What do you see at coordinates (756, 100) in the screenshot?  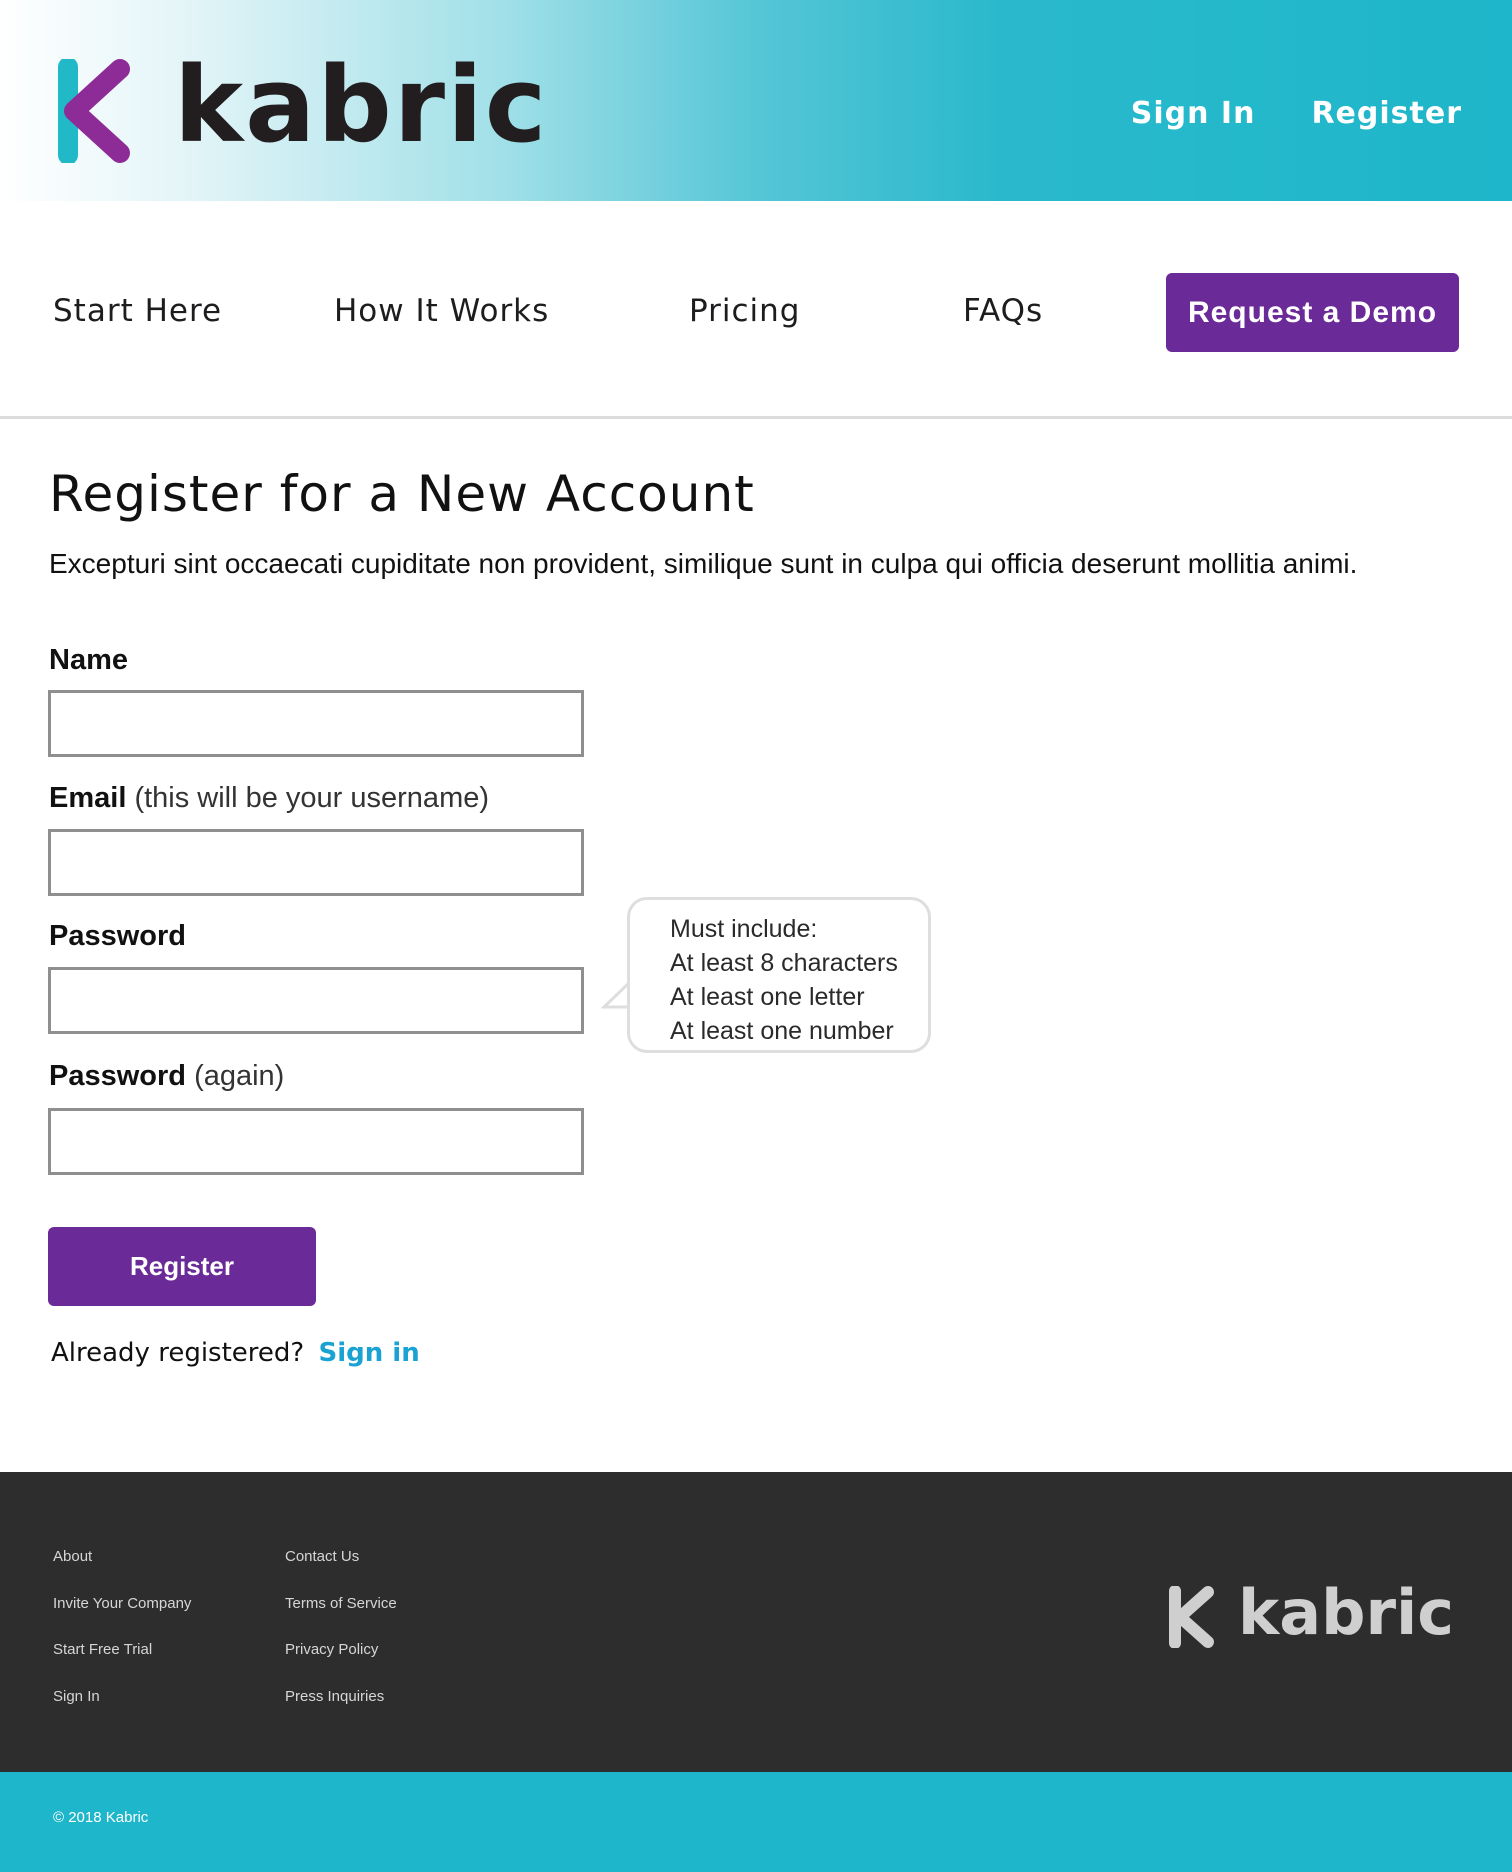 I see `site-header: kabric Sign In Register` at bounding box center [756, 100].